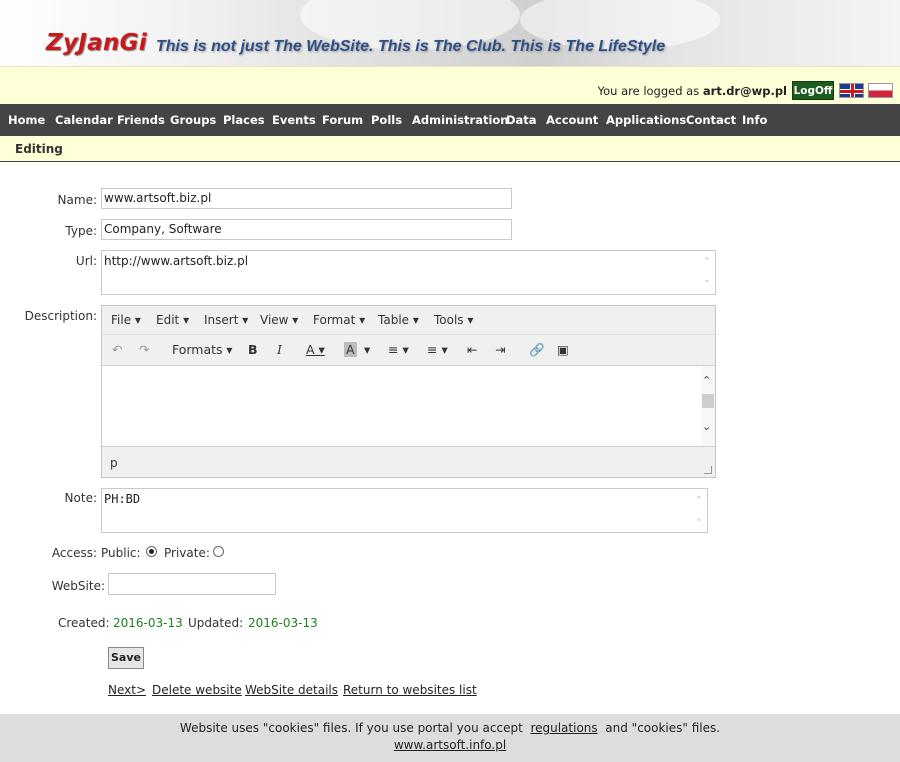  What do you see at coordinates (144, 349) in the screenshot?
I see `redo-icon: ↷` at bounding box center [144, 349].